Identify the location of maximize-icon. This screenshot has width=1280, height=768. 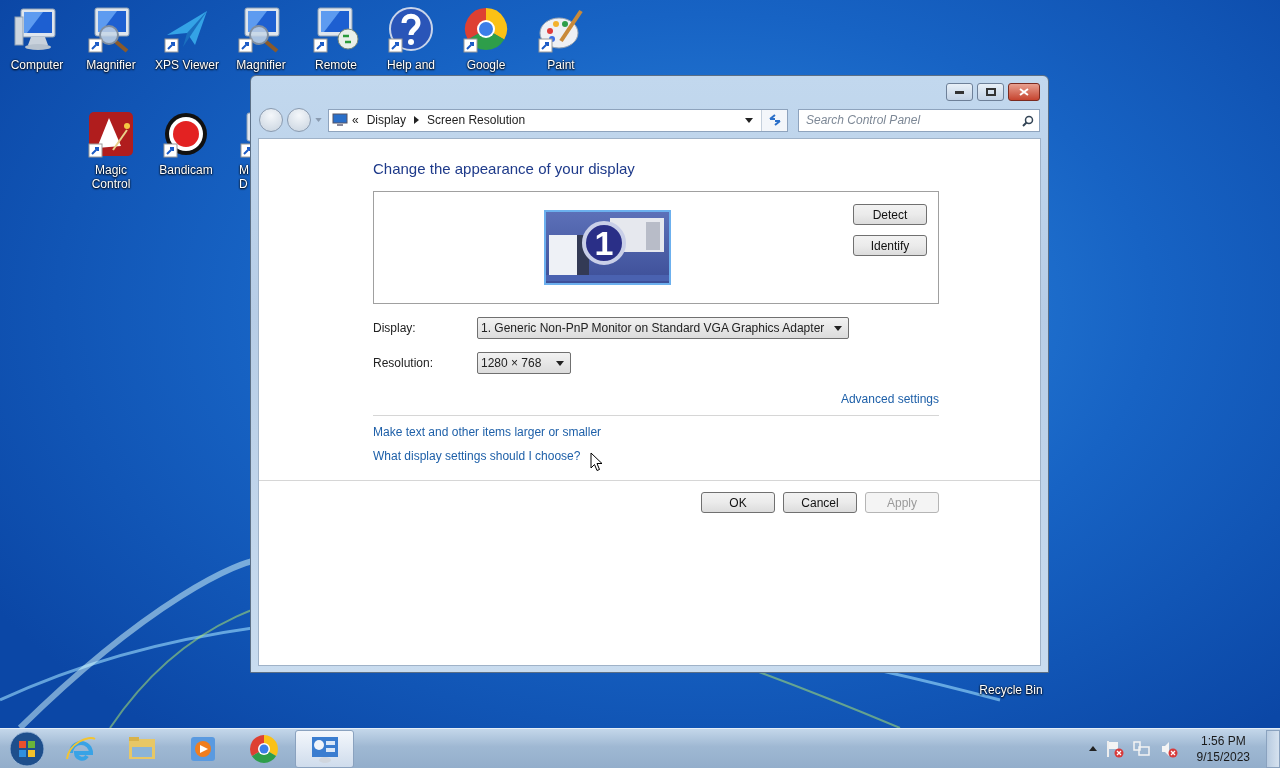
(990, 92).